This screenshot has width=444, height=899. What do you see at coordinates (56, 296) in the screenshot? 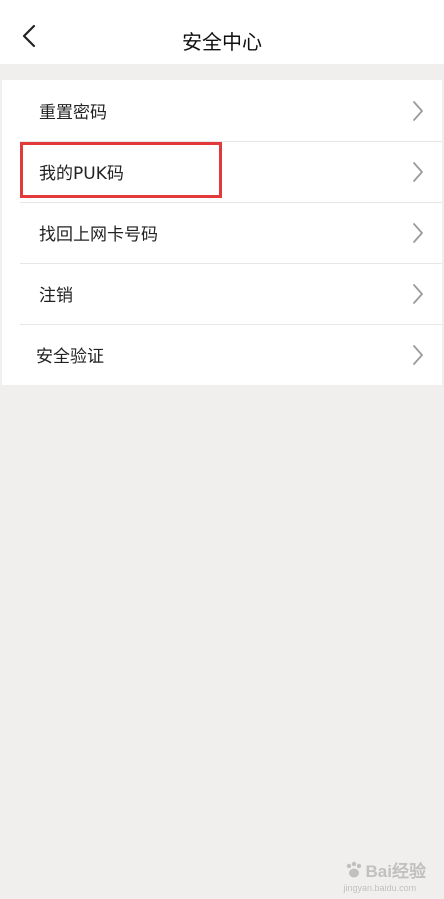
I see `menu-item-label: 注销` at bounding box center [56, 296].